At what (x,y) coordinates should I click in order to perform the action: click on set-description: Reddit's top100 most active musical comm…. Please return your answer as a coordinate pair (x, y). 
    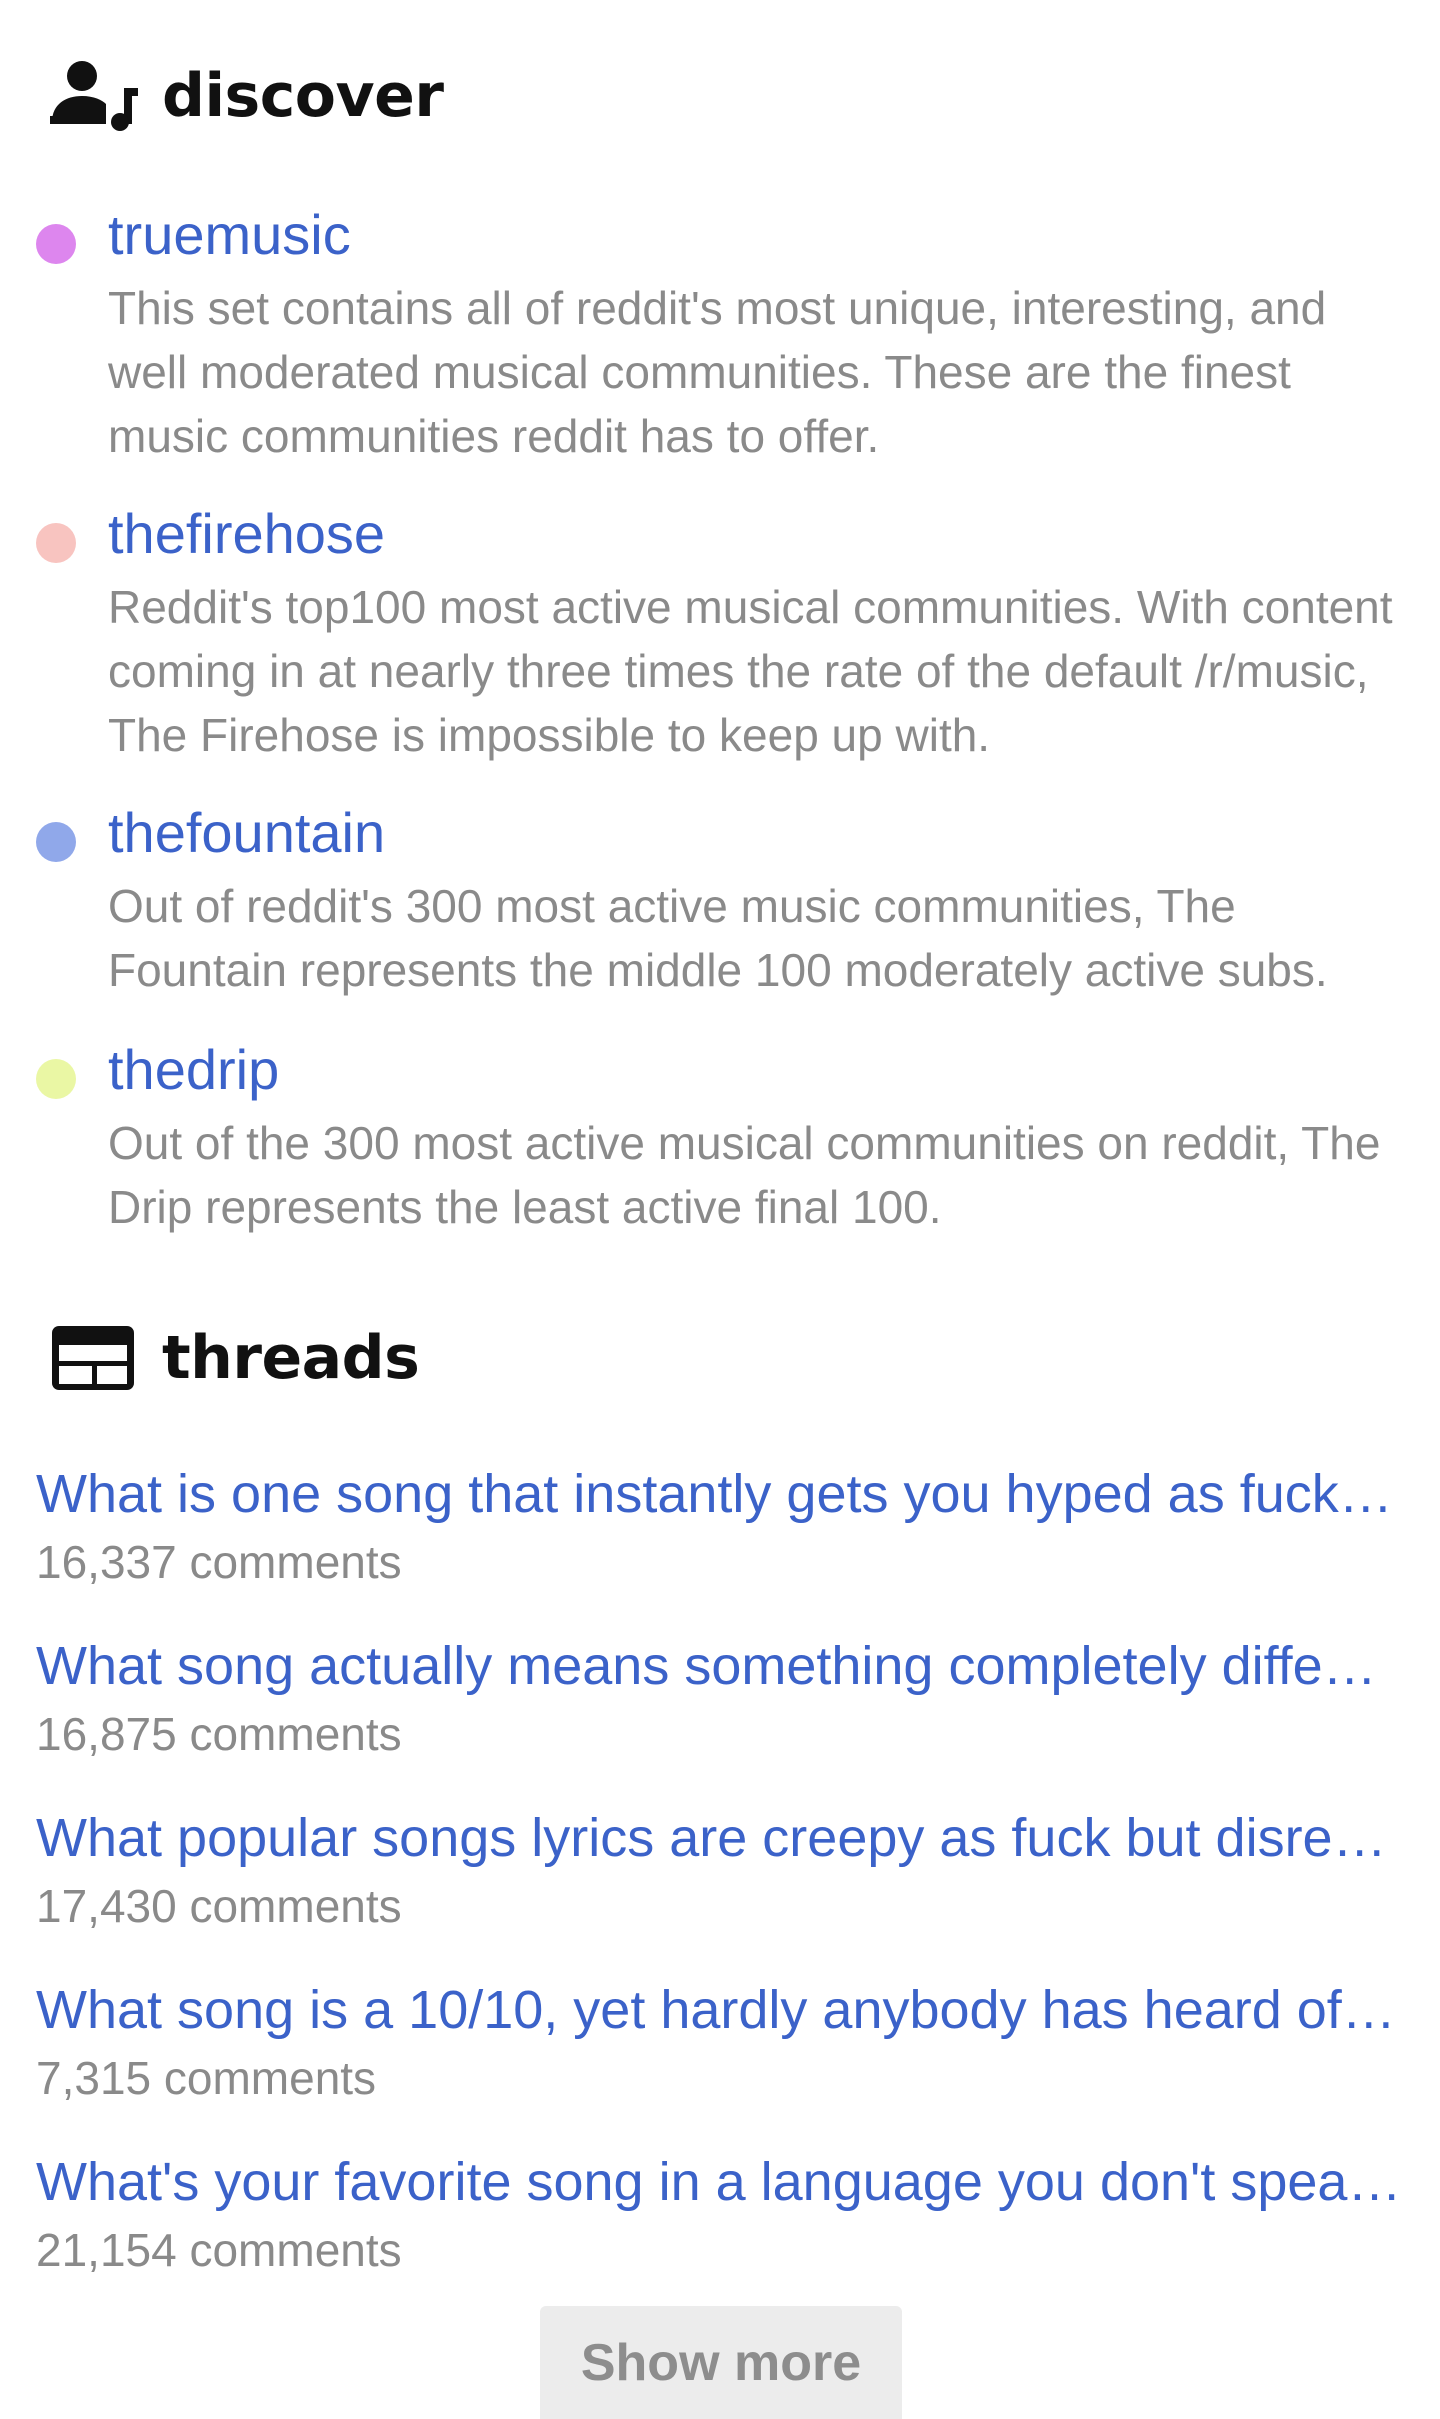
    Looking at the image, I should click on (750, 671).